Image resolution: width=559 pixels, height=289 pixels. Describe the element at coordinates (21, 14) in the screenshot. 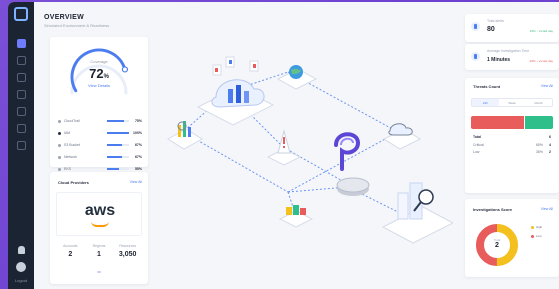

I see `app-logo-icon` at that location.